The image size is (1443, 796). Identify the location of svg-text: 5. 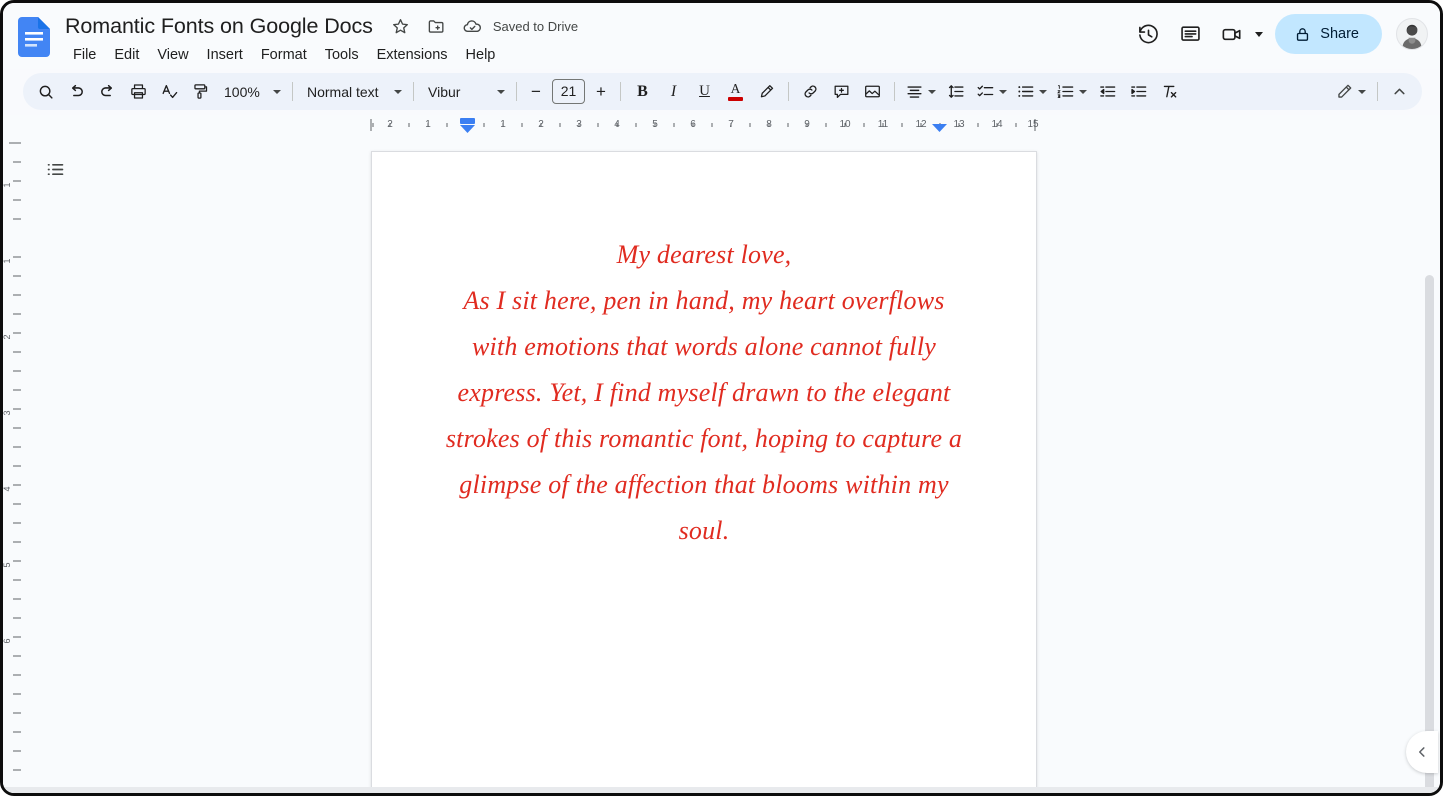
(7, 564).